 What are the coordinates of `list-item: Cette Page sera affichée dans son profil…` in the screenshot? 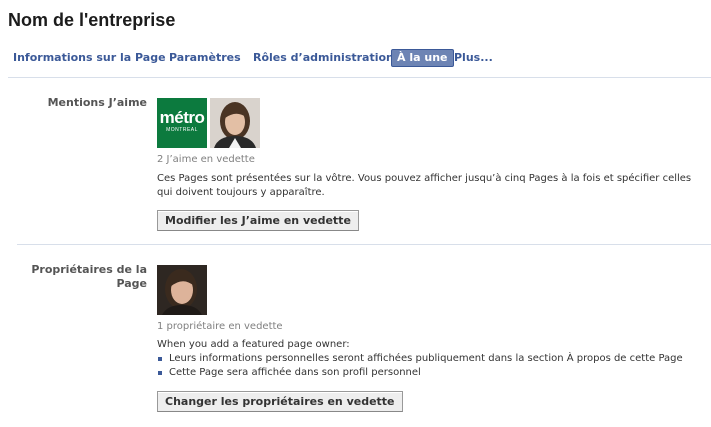 It's located at (420, 373).